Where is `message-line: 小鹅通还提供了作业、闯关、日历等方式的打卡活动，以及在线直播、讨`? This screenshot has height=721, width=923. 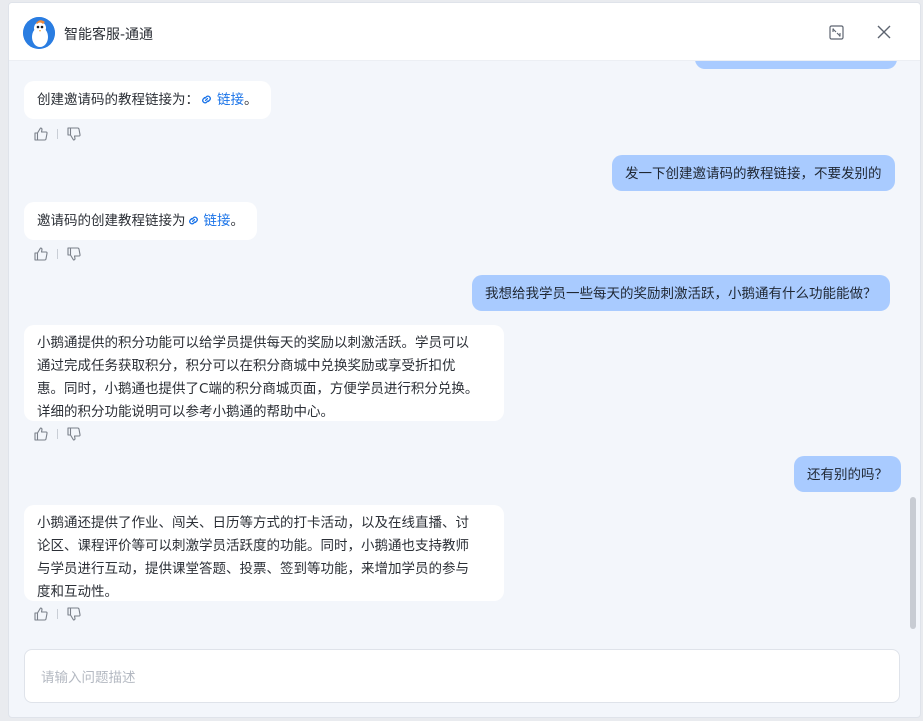
message-line: 小鹅通还提供了作业、闯关、日历等方式的打卡活动，以及在线直播、讨 is located at coordinates (253, 523).